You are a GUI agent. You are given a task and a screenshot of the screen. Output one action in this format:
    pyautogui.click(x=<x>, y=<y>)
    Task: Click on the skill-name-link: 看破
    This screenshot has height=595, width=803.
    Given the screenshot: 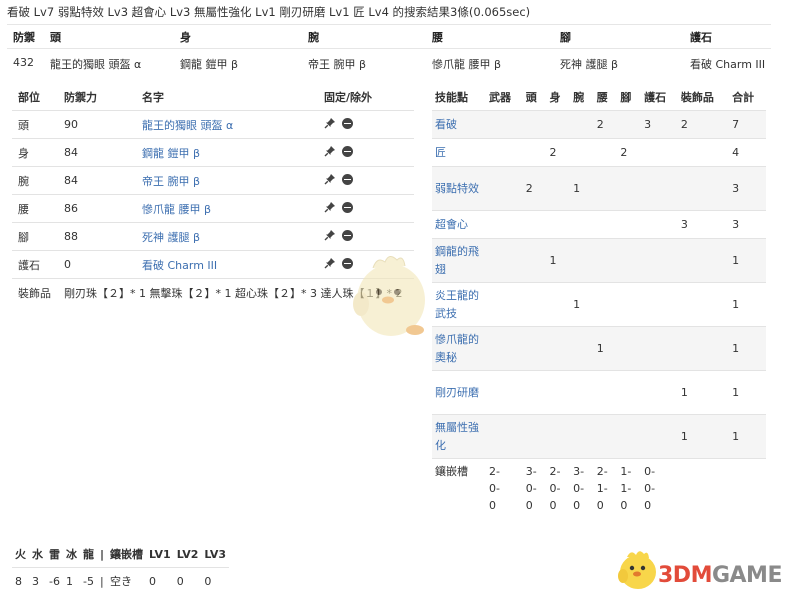 What is the action you would take?
    pyautogui.click(x=457, y=125)
    